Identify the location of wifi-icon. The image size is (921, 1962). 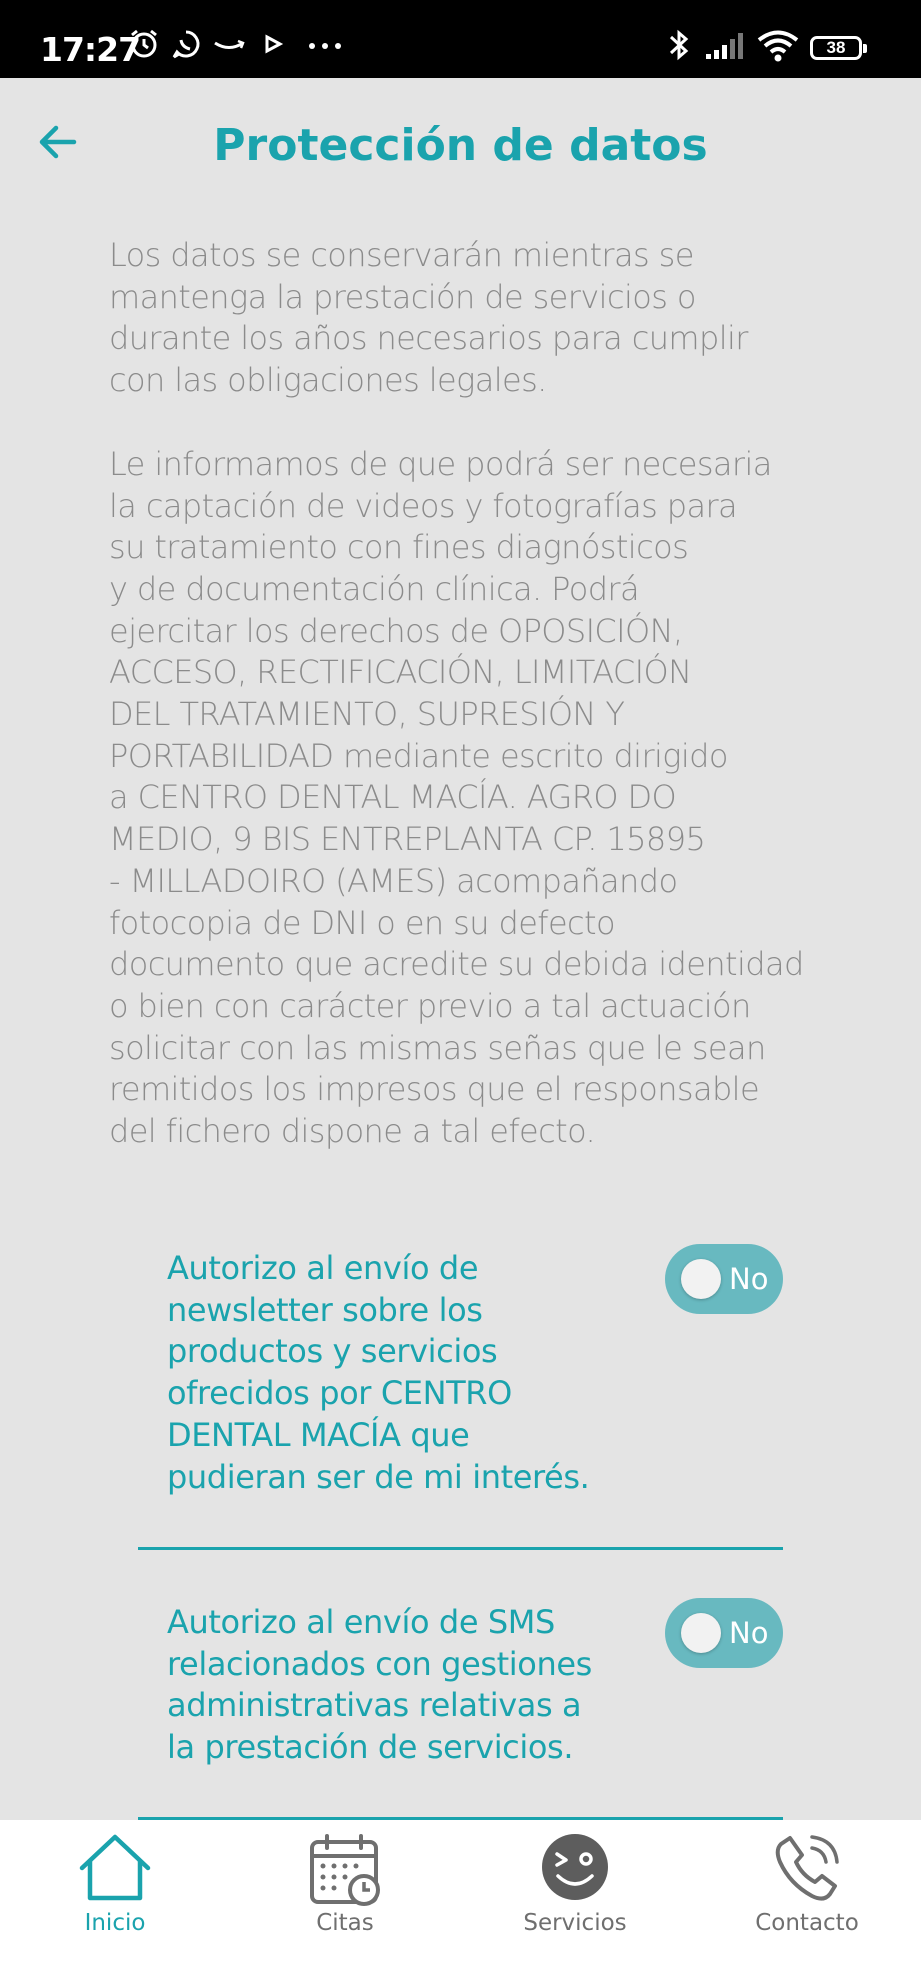
(778, 46).